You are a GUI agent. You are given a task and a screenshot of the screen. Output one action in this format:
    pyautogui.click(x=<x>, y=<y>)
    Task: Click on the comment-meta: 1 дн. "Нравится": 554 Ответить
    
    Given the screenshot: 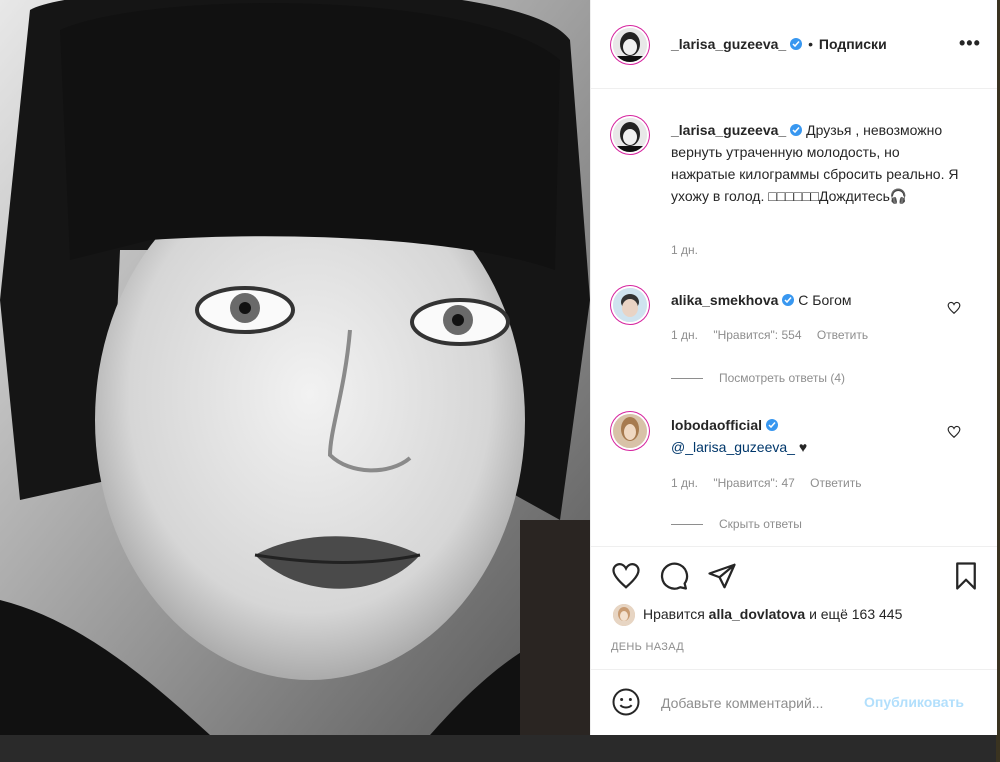 What is the action you would take?
    pyautogui.click(x=775, y=335)
    